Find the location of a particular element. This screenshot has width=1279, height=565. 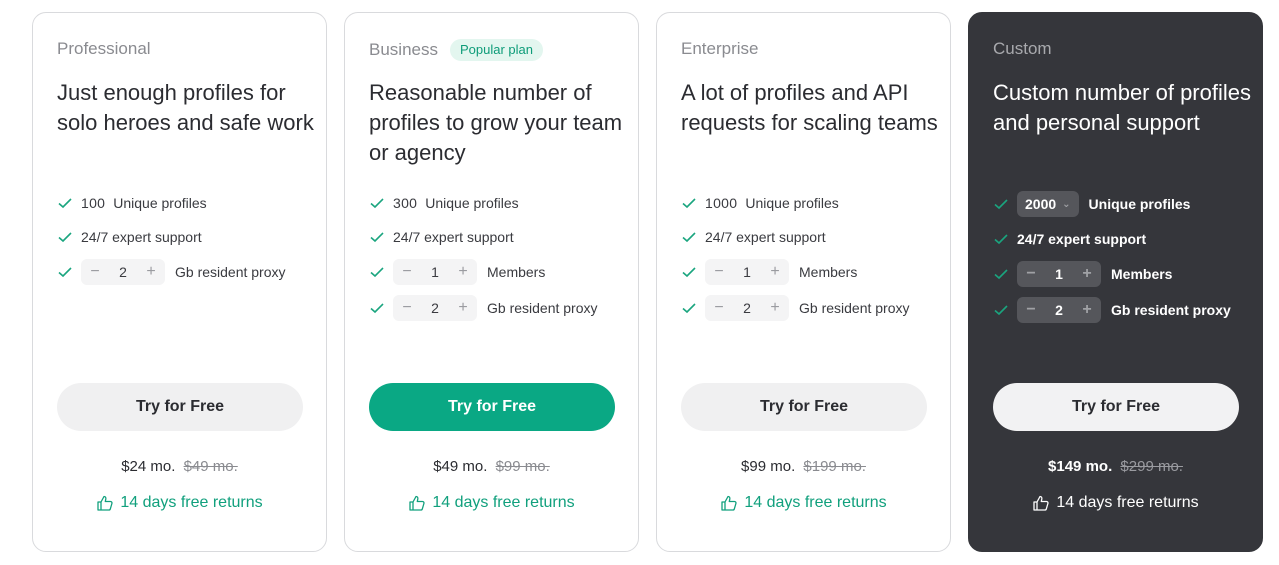

profiles-dropdown: 2000 ⌄ is located at coordinates (1048, 204).